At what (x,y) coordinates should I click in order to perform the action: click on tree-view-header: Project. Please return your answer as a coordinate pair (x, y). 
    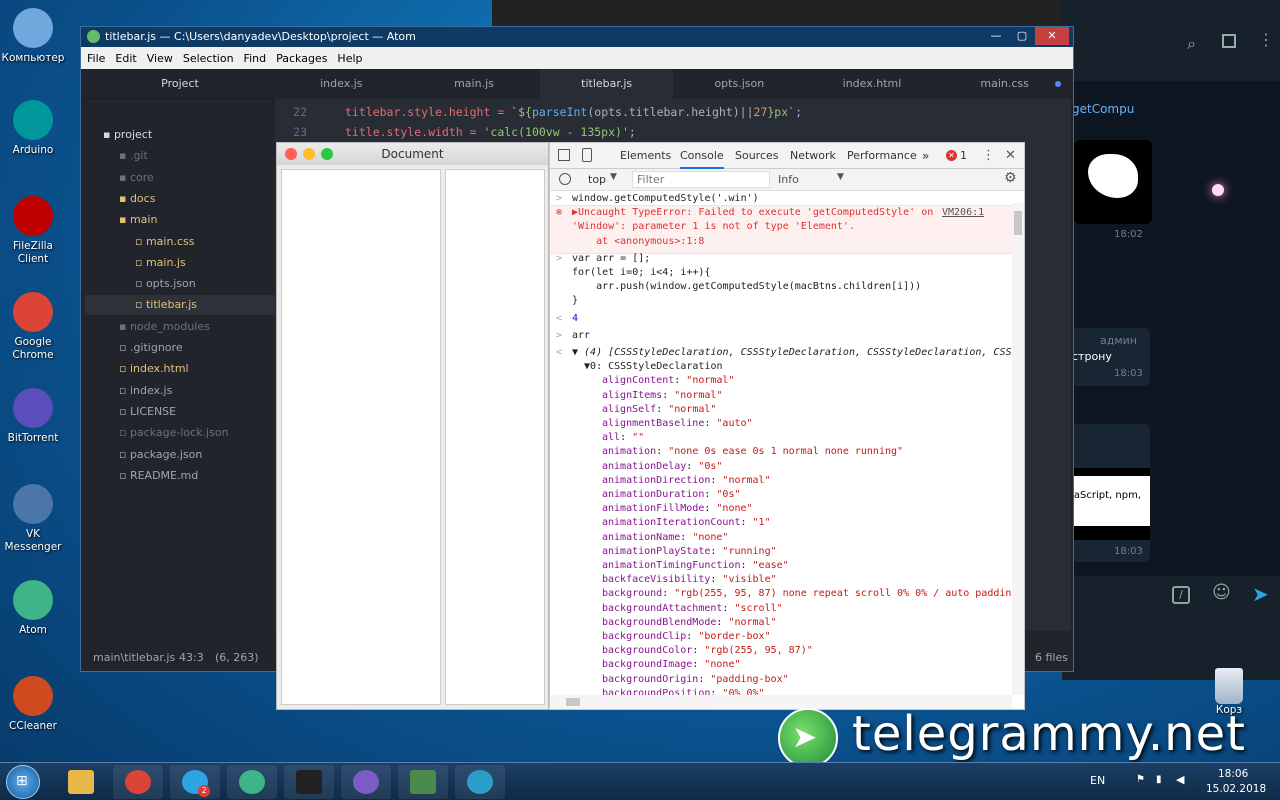
    Looking at the image, I should click on (180, 84).